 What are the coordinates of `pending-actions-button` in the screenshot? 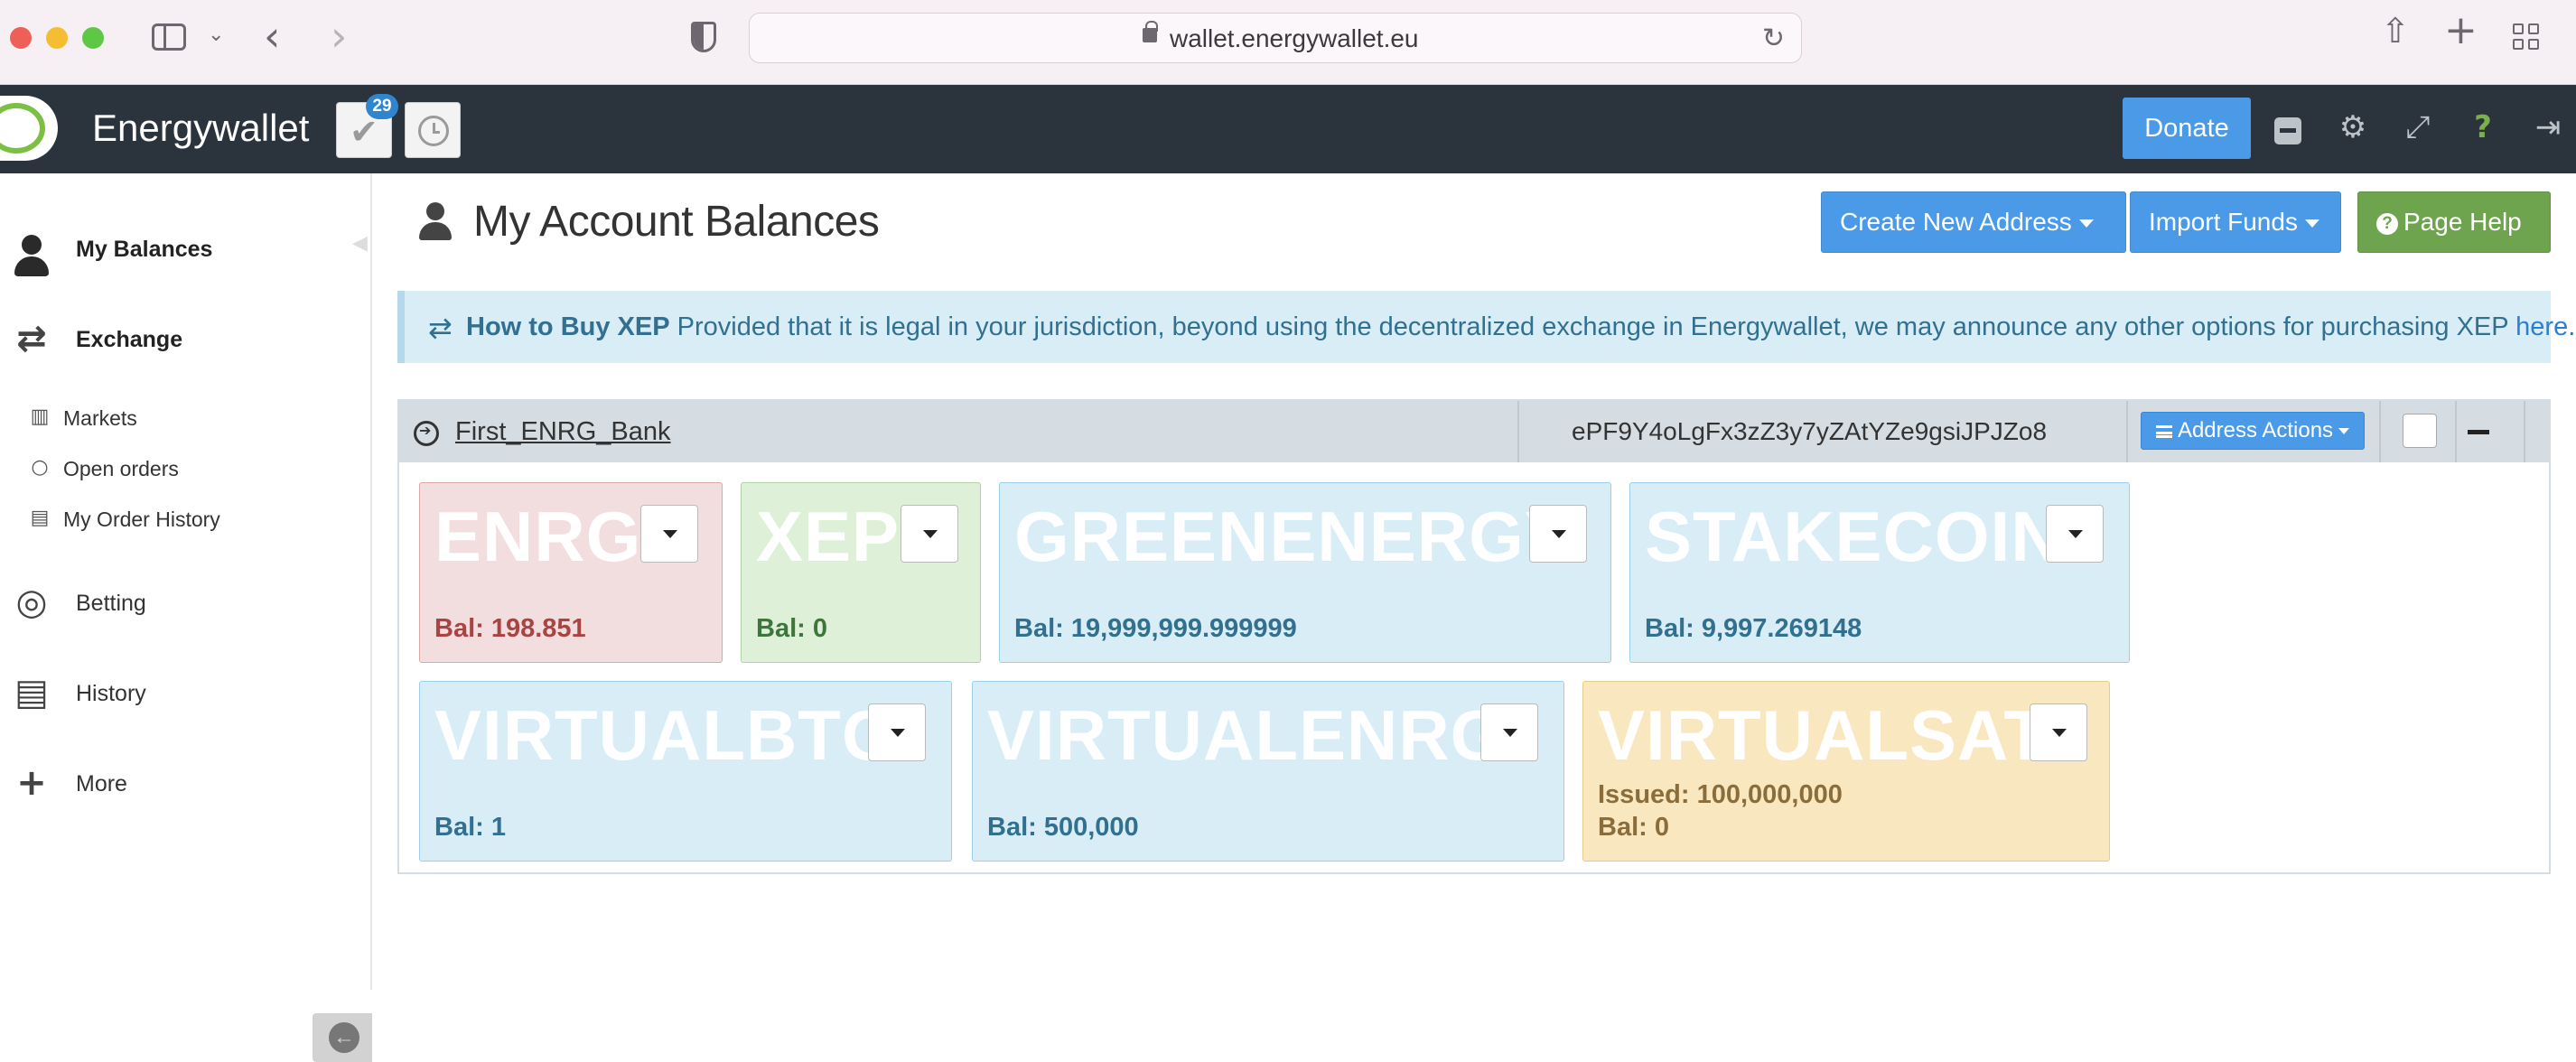 It's located at (433, 130).